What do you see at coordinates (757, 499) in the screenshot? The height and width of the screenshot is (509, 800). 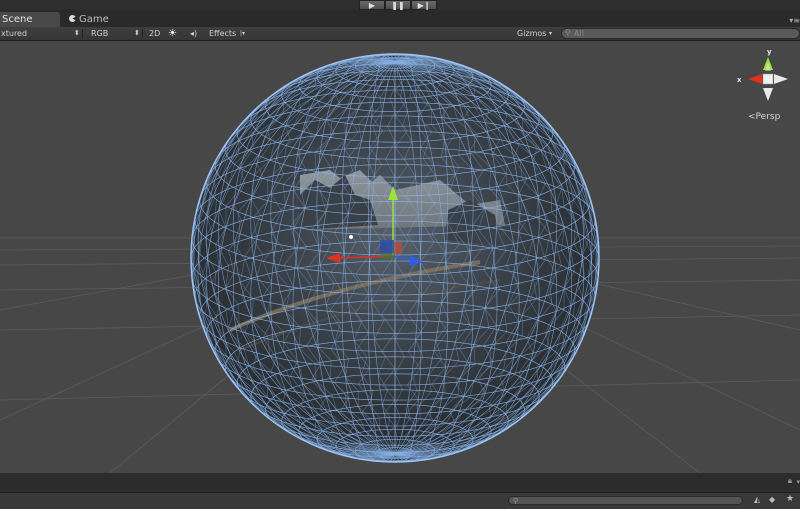 I see `filter-type-icon: ◭` at bounding box center [757, 499].